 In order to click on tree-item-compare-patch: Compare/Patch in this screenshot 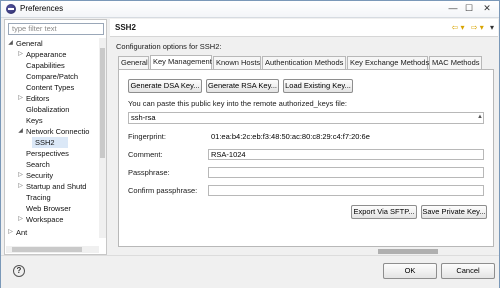, I will do `click(52, 76)`.